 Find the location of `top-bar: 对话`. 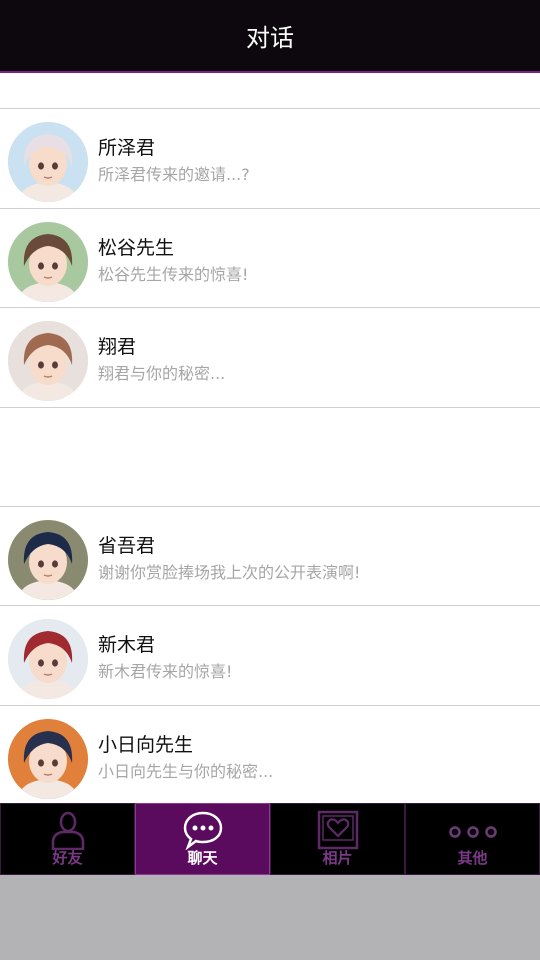

top-bar: 对话 is located at coordinates (270, 36).